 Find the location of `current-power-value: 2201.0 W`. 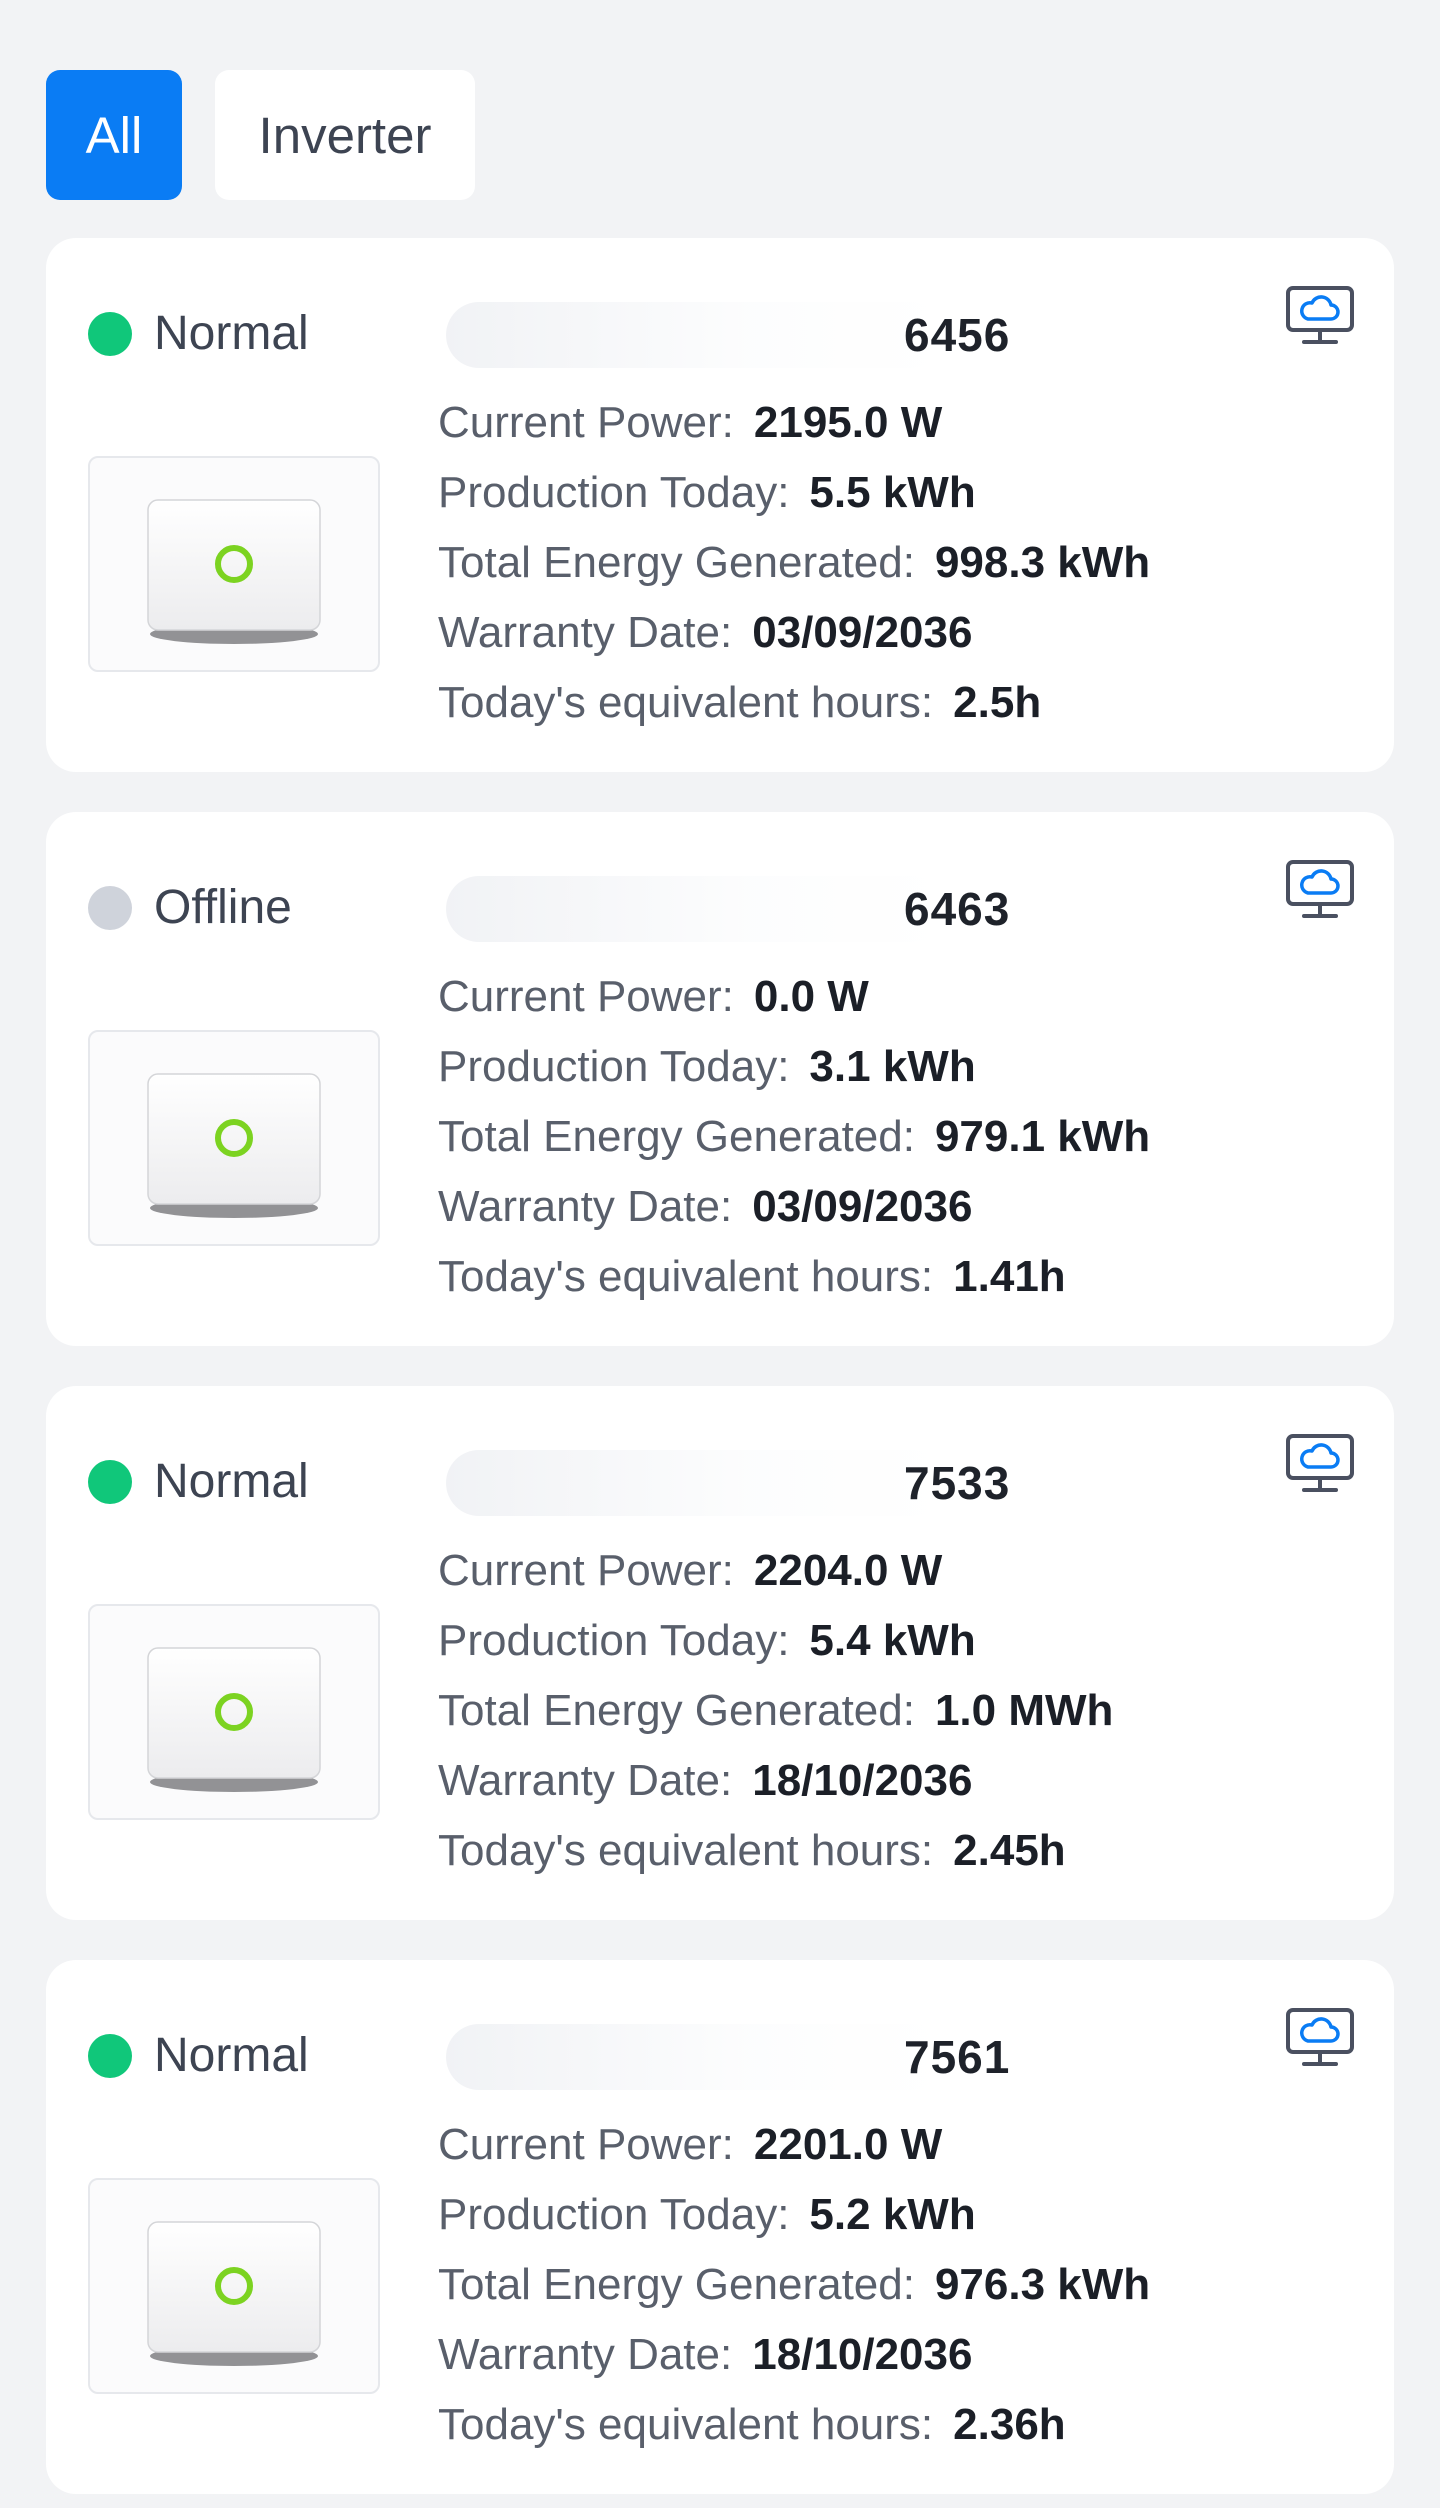

current-power-value: 2201.0 W is located at coordinates (848, 2144).